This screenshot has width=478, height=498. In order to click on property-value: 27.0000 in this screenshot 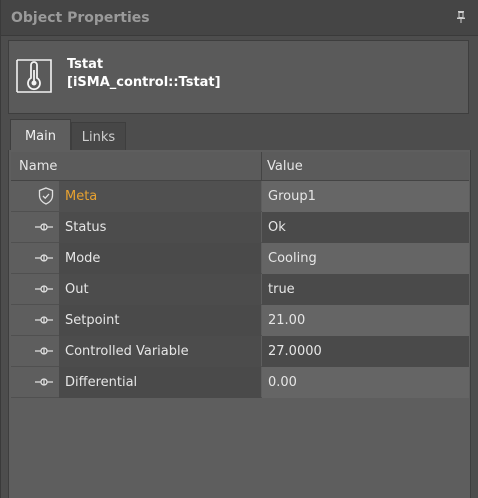, I will do `click(295, 351)`.